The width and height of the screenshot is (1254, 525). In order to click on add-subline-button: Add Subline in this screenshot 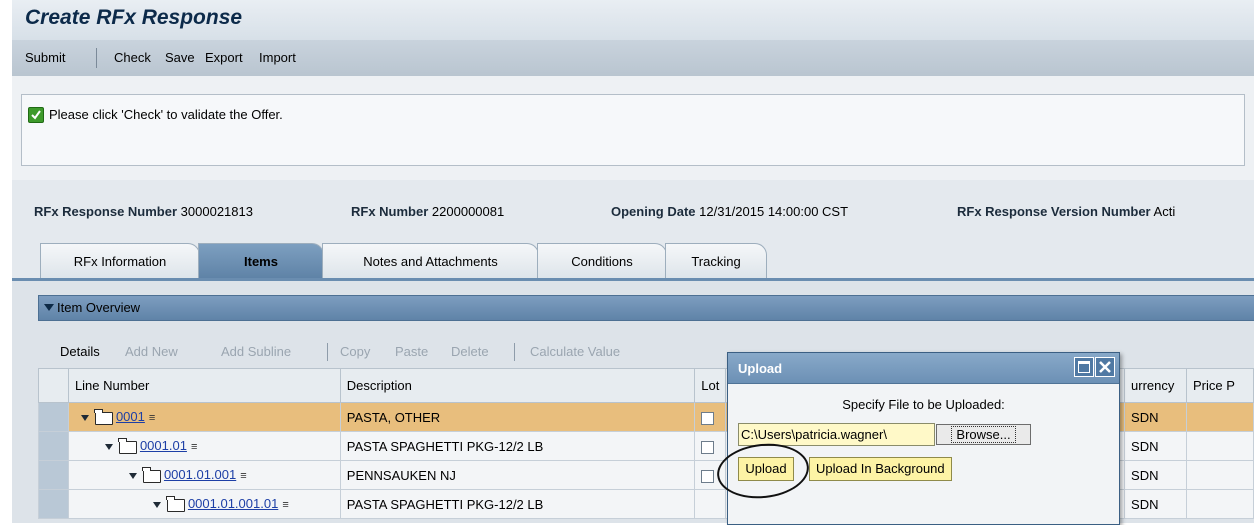, I will do `click(256, 351)`.